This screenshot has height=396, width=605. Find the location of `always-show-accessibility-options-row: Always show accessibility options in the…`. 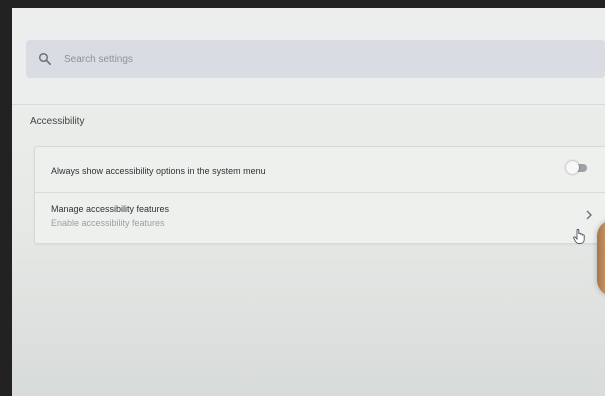

always-show-accessibility-options-row: Always show accessibility options in the… is located at coordinates (320, 170).